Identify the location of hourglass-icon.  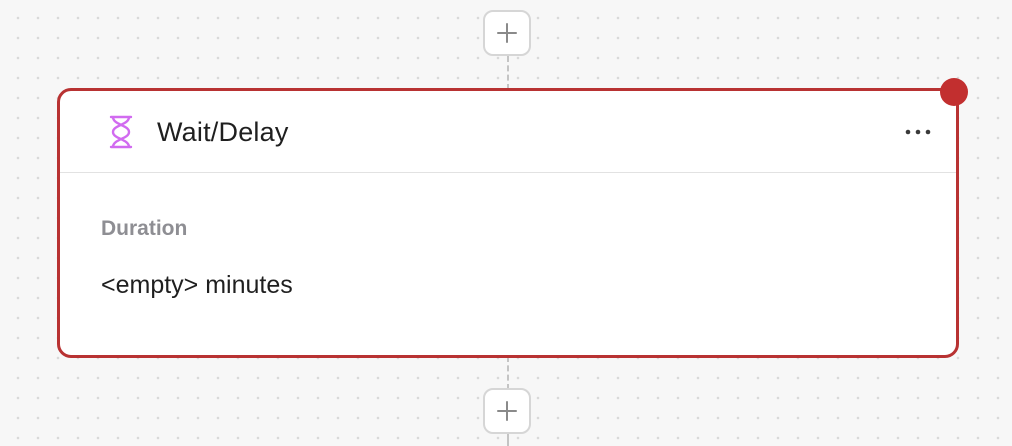
(121, 132).